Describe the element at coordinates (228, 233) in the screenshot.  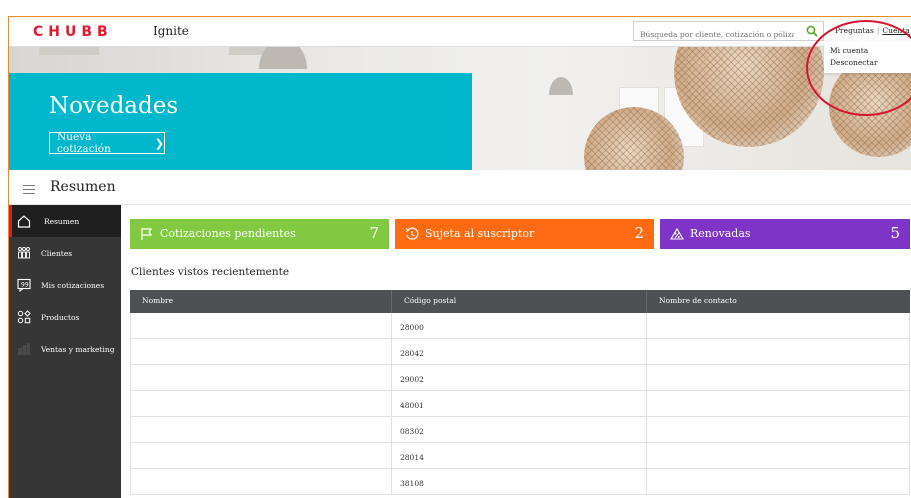
I see `card-label: Cotizaciones pendientes` at that location.